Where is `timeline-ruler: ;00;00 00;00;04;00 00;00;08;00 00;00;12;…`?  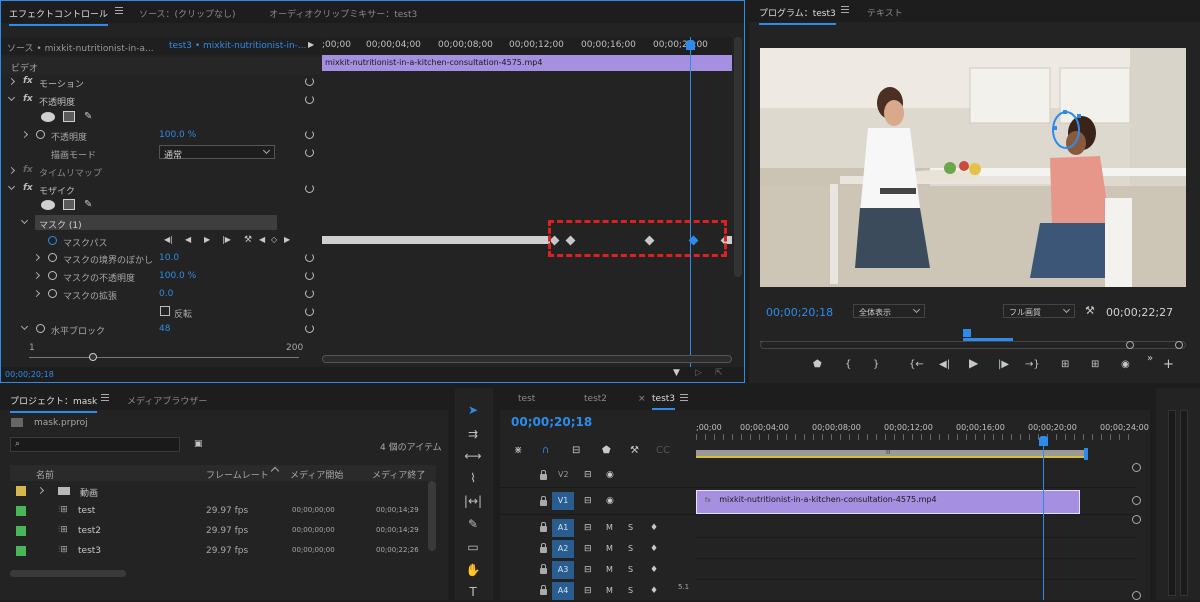
timeline-ruler: ;00;00 00;00;04;00 00;00;08;00 00;00;12;… is located at coordinates (922, 433).